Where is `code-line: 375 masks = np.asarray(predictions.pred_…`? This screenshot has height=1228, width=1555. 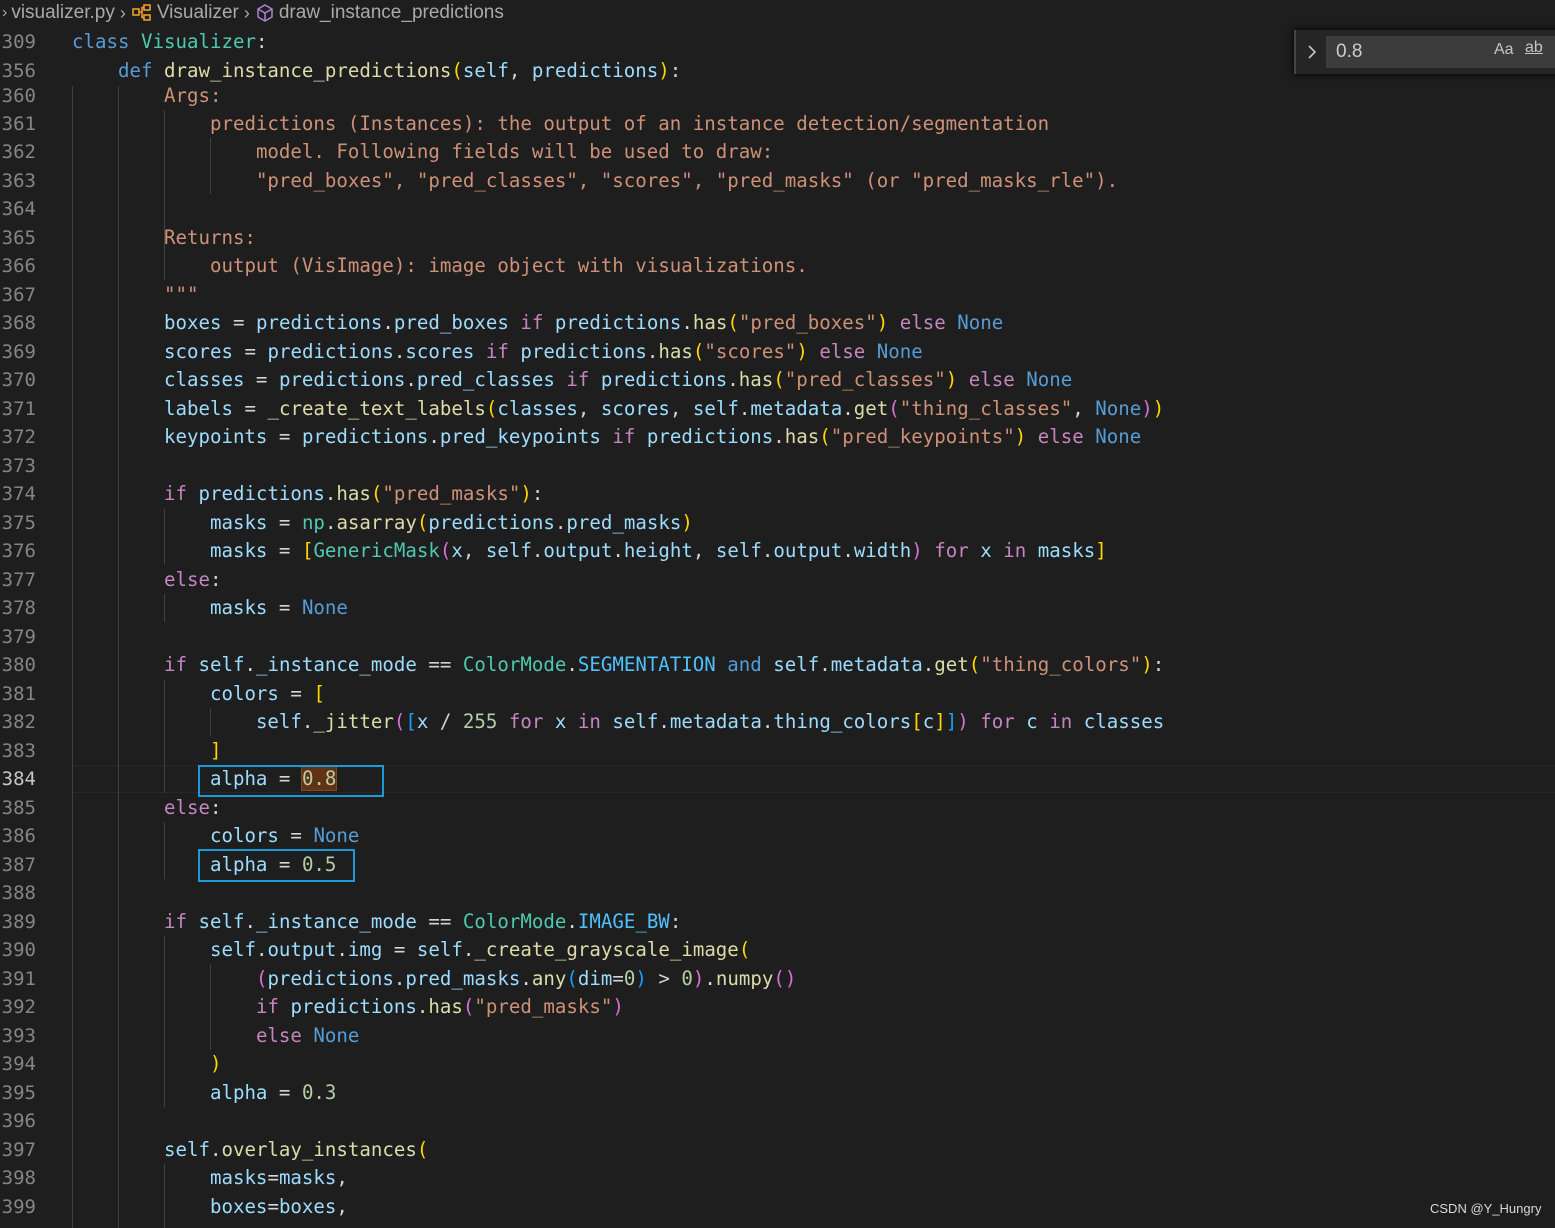
code-line: 375 masks = np.asarray(predictions.pred_… is located at coordinates (777, 523).